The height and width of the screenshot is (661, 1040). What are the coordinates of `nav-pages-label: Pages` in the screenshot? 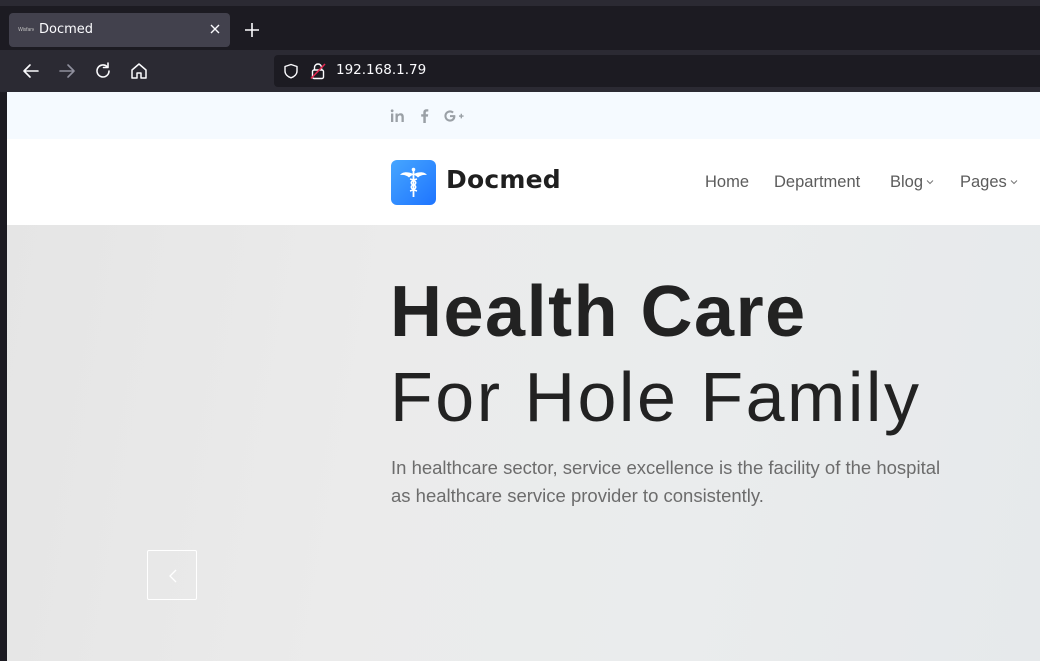 It's located at (983, 182).